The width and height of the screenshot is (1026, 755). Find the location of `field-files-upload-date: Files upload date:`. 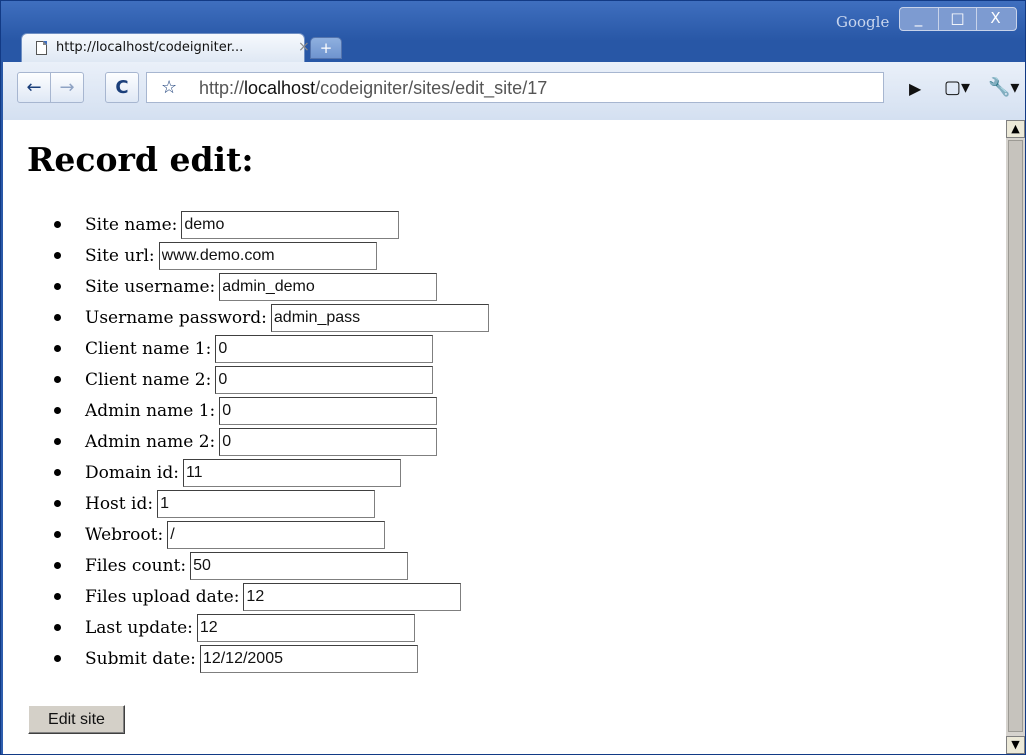

field-files-upload-date: Files upload date: is located at coordinates (271, 598).